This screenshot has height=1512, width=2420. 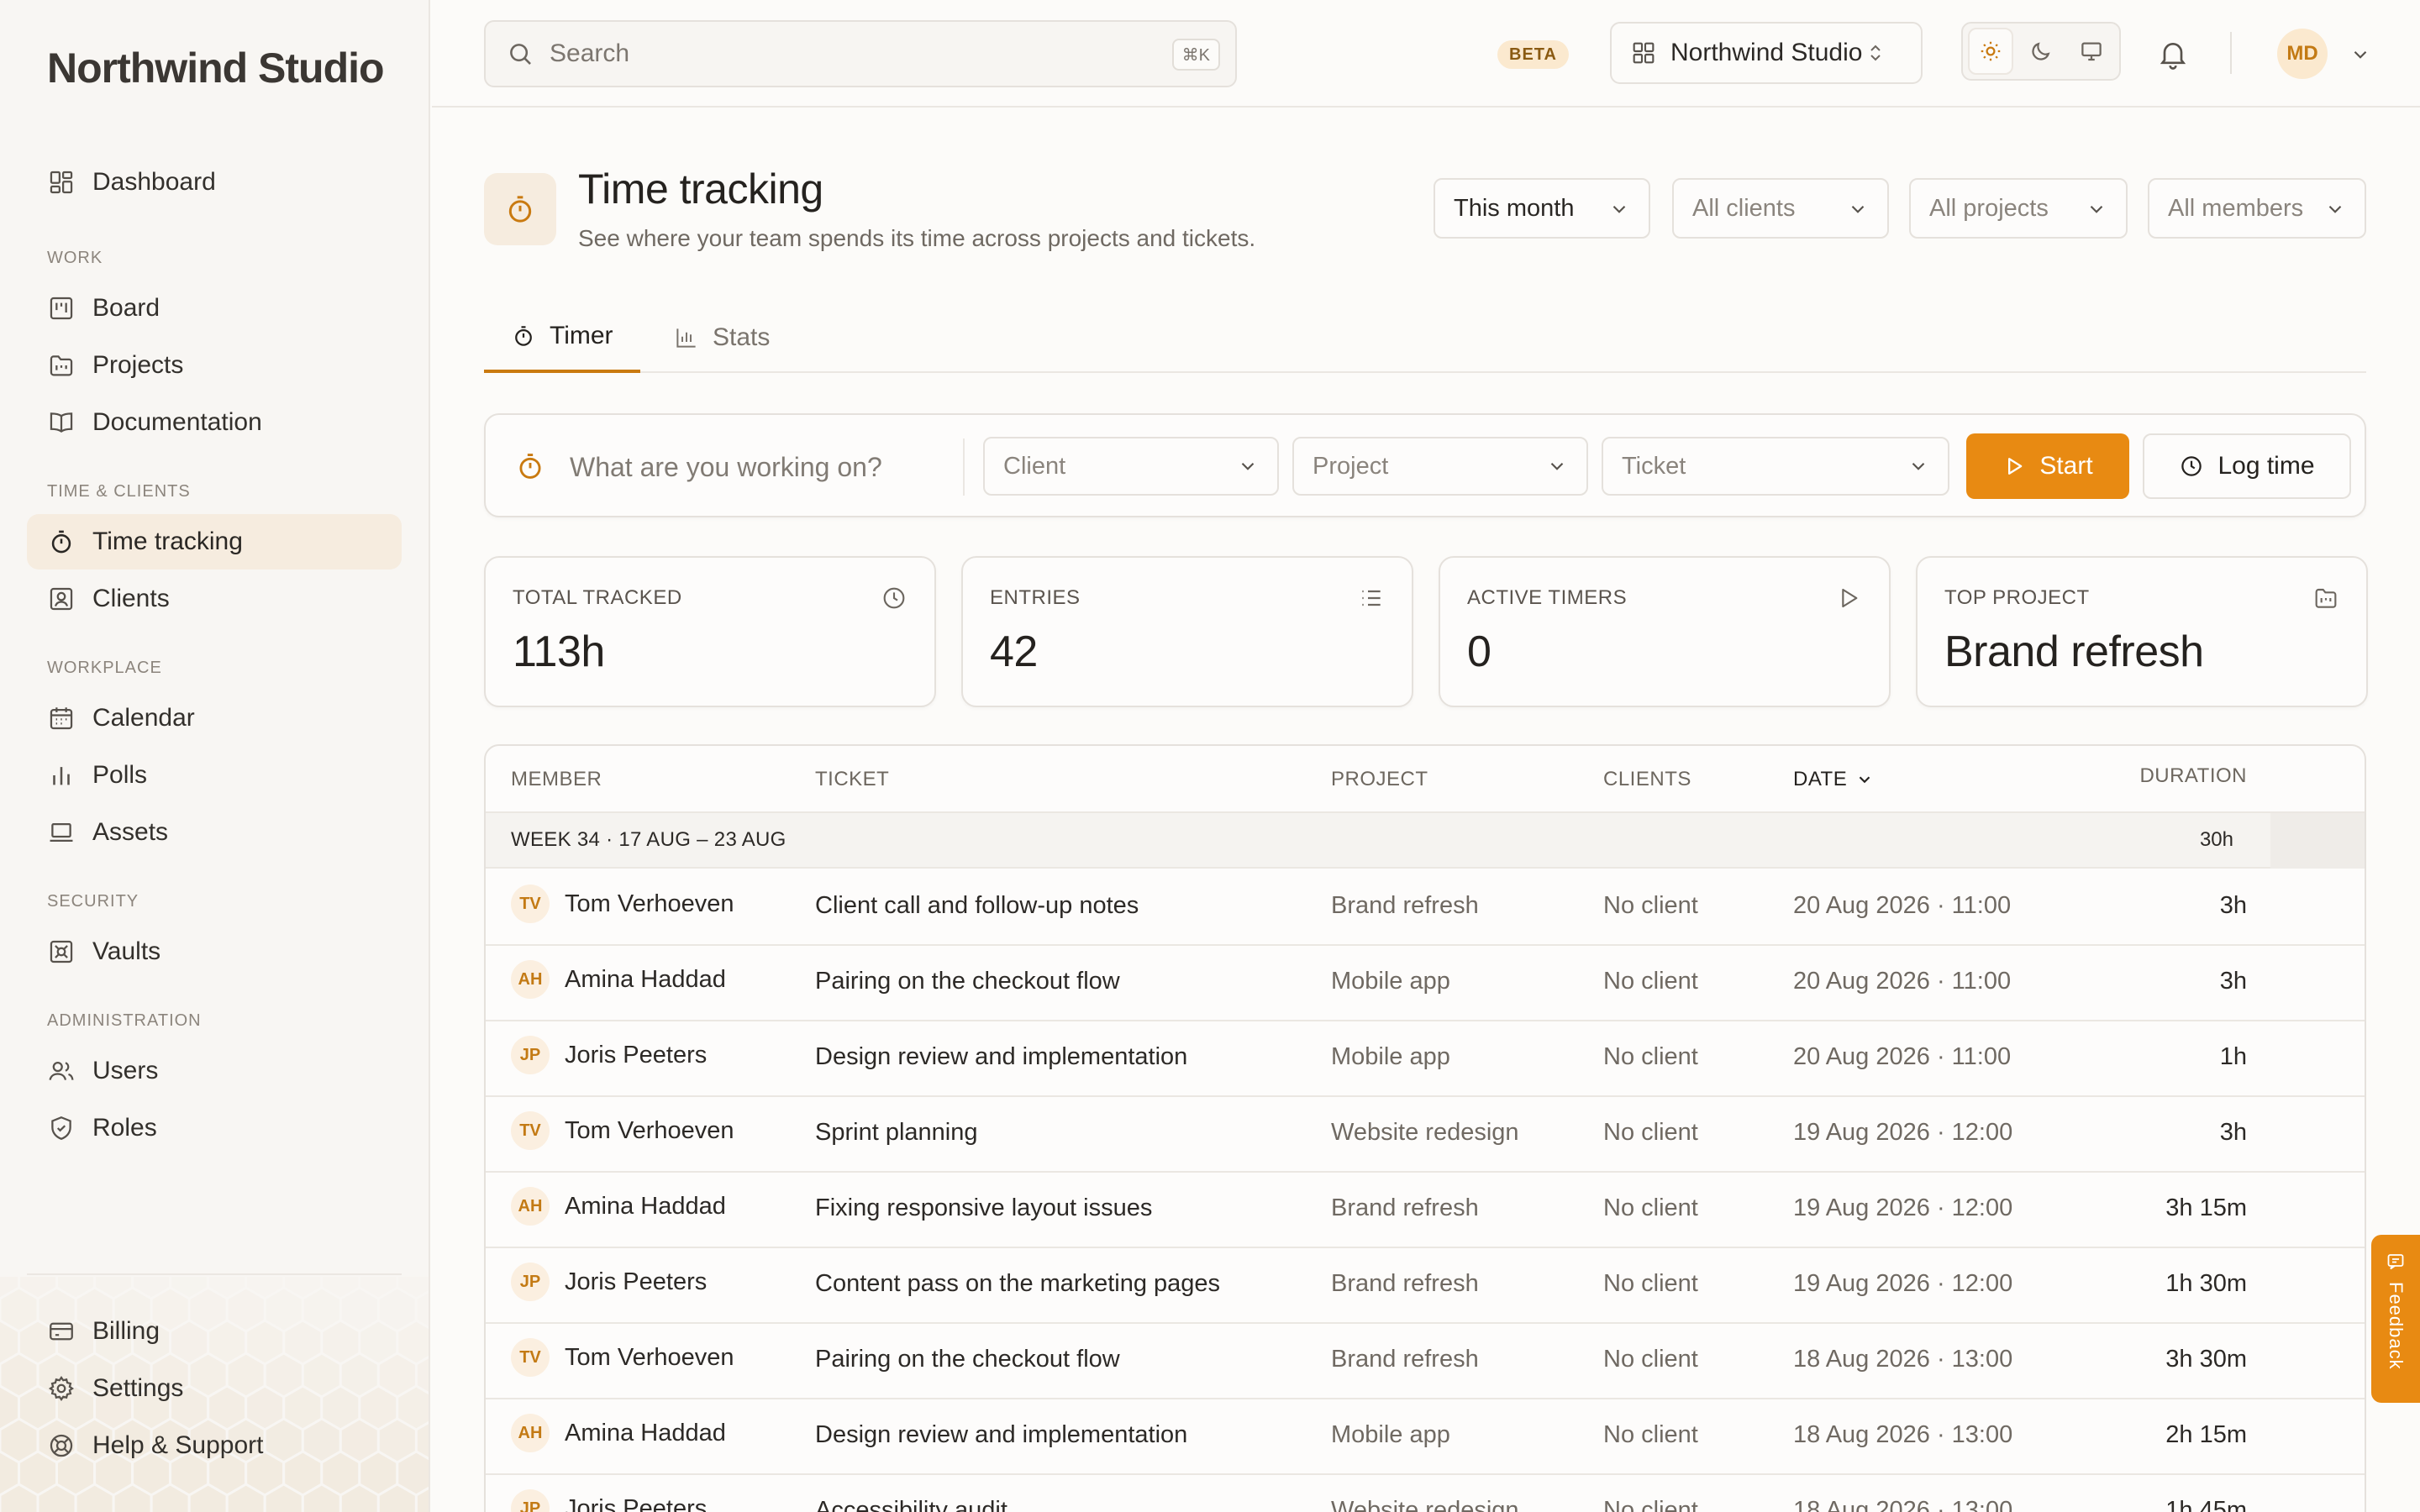 I want to click on workspace-switcher: Northwind Studio, so click(x=1766, y=53).